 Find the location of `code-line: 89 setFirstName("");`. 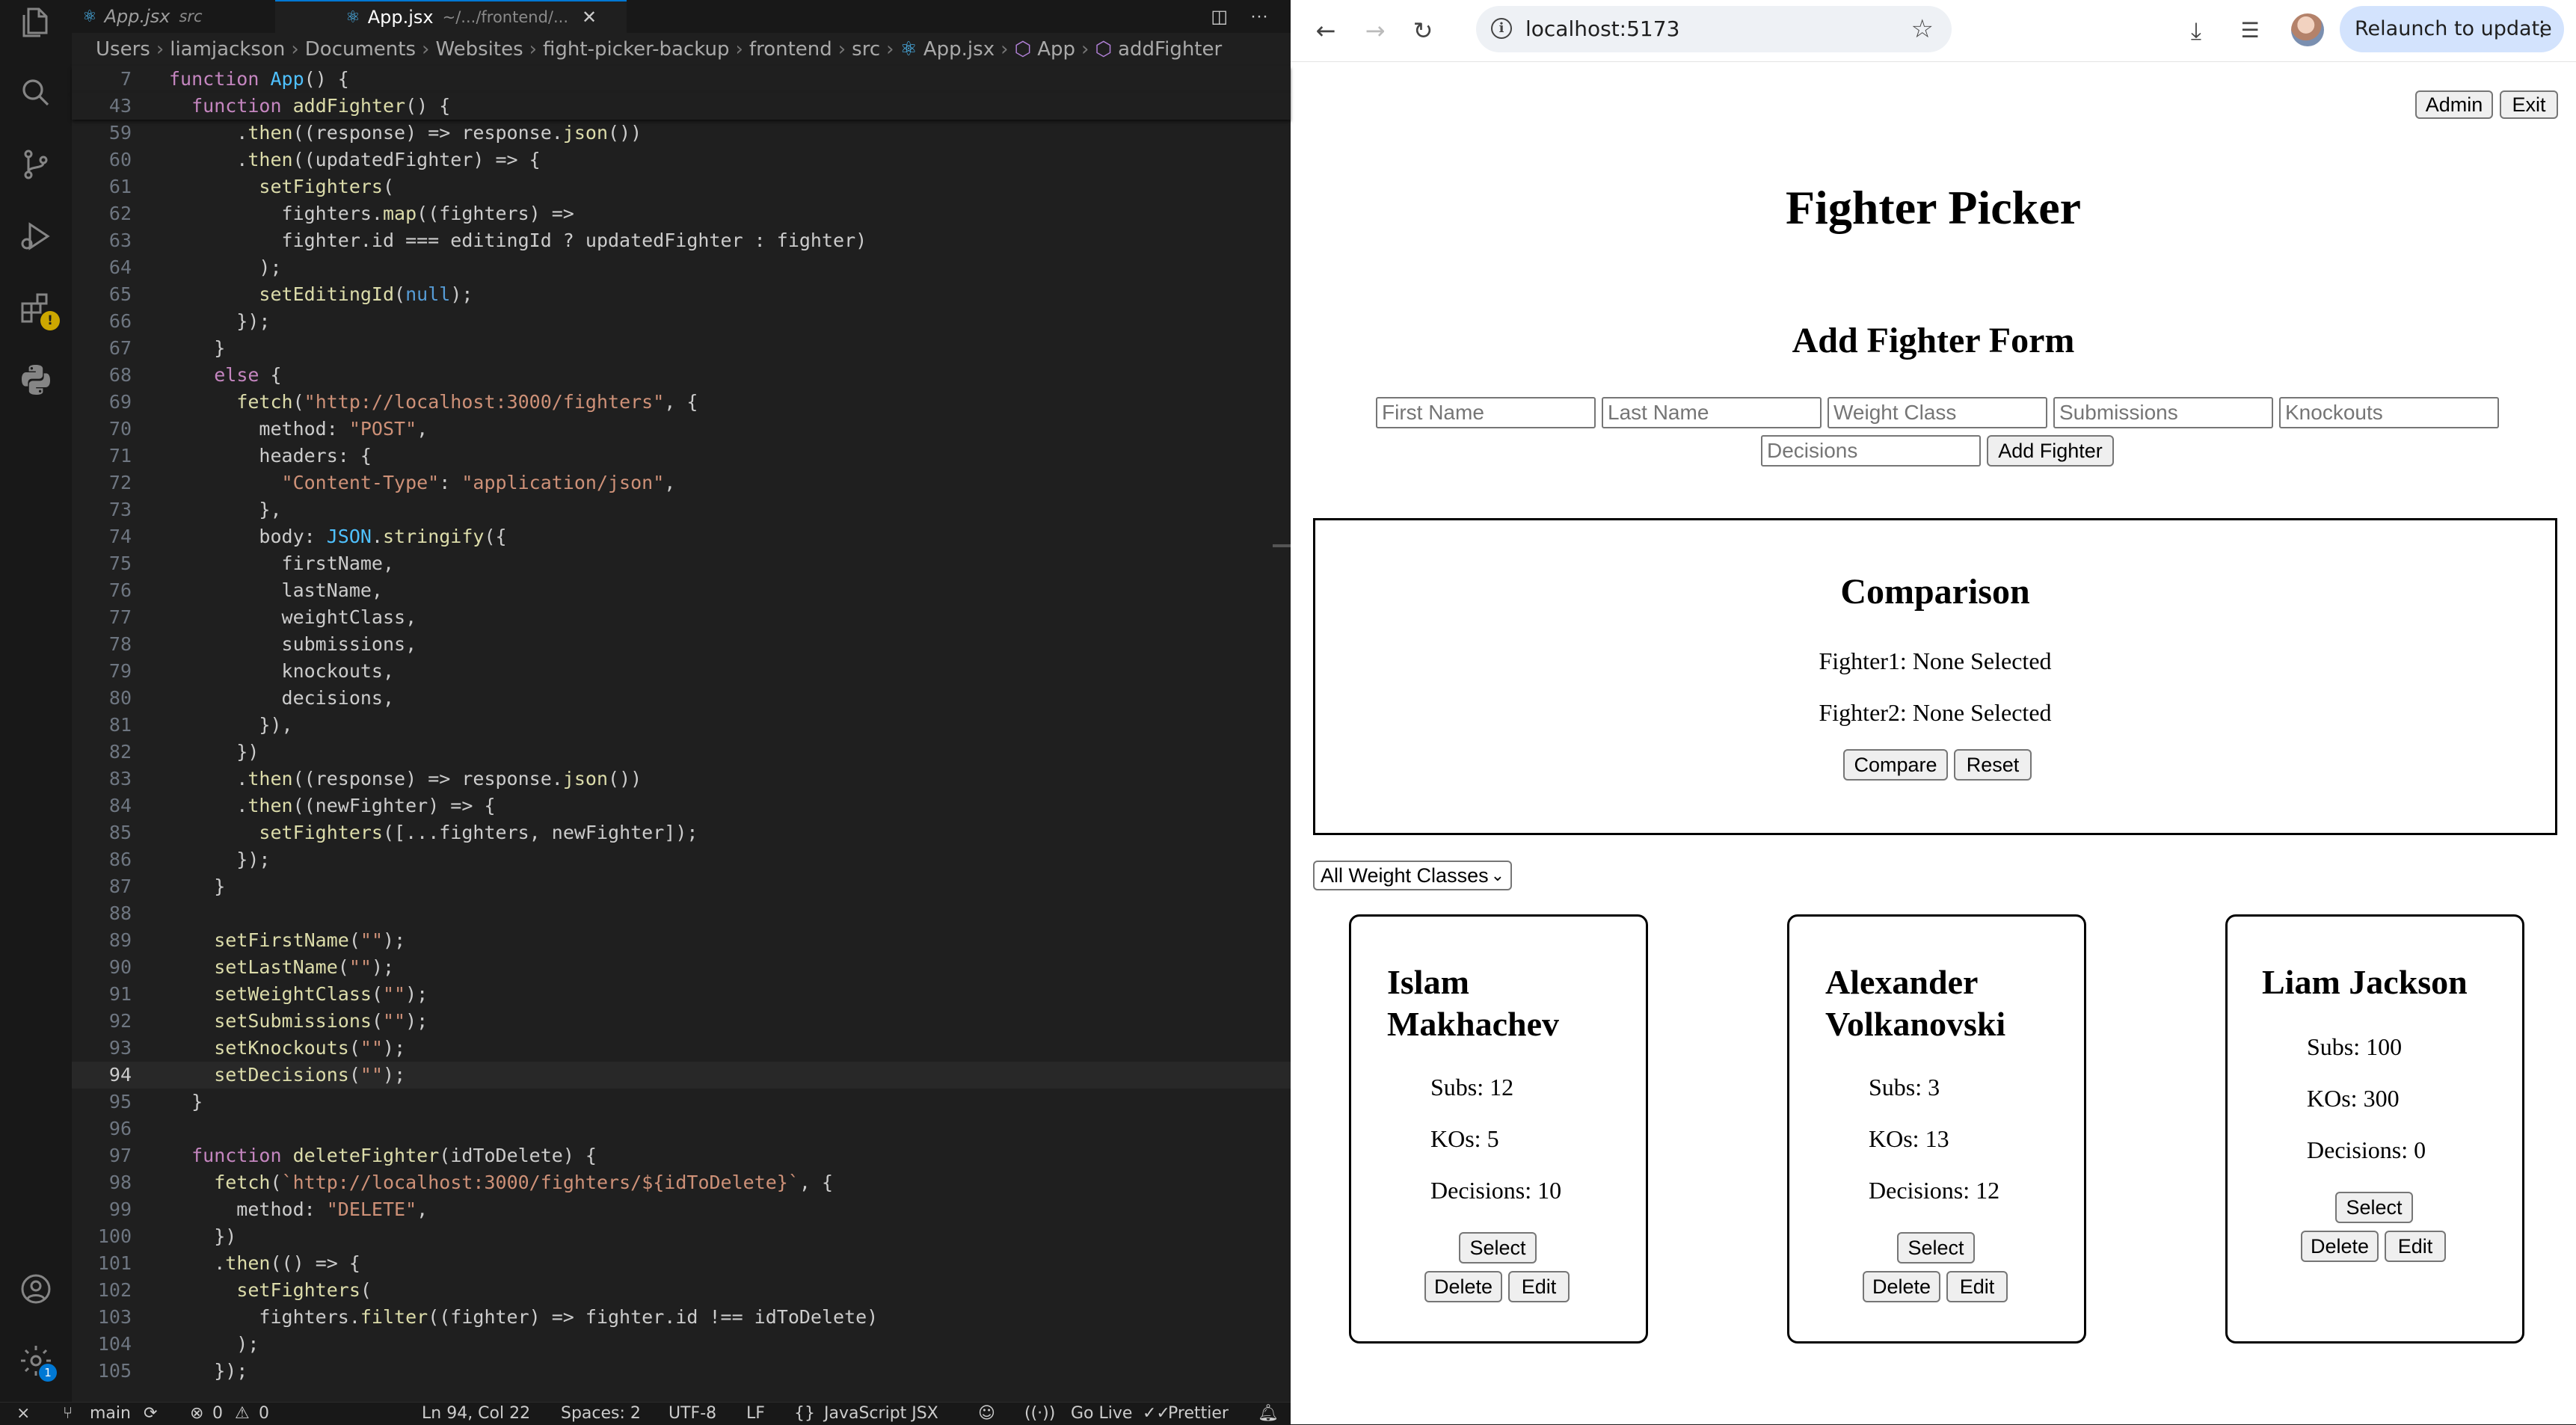

code-line: 89 setFirstName(""); is located at coordinates (681, 940).